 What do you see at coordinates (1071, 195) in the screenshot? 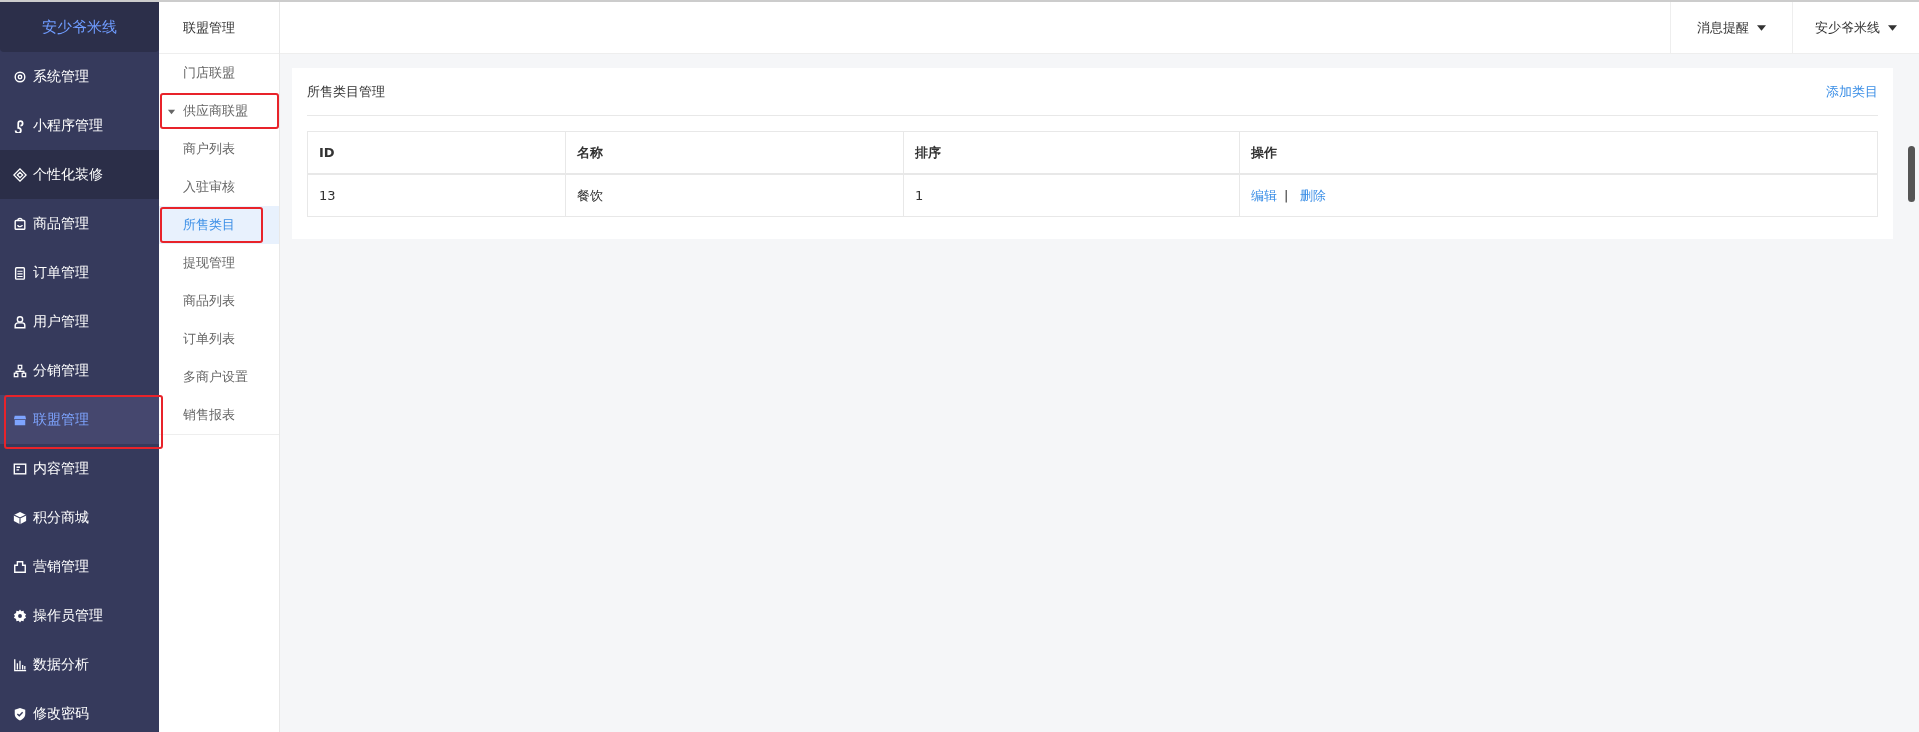
I see `table-cell: 1` at bounding box center [1071, 195].